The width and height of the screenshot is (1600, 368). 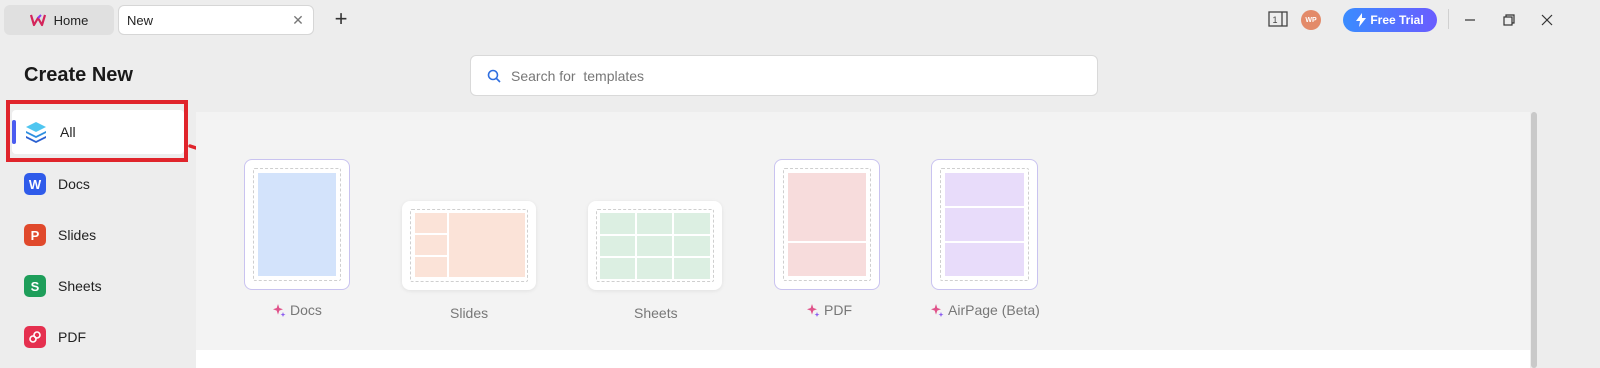 I want to click on tab-home: Home, so click(x=59, y=20).